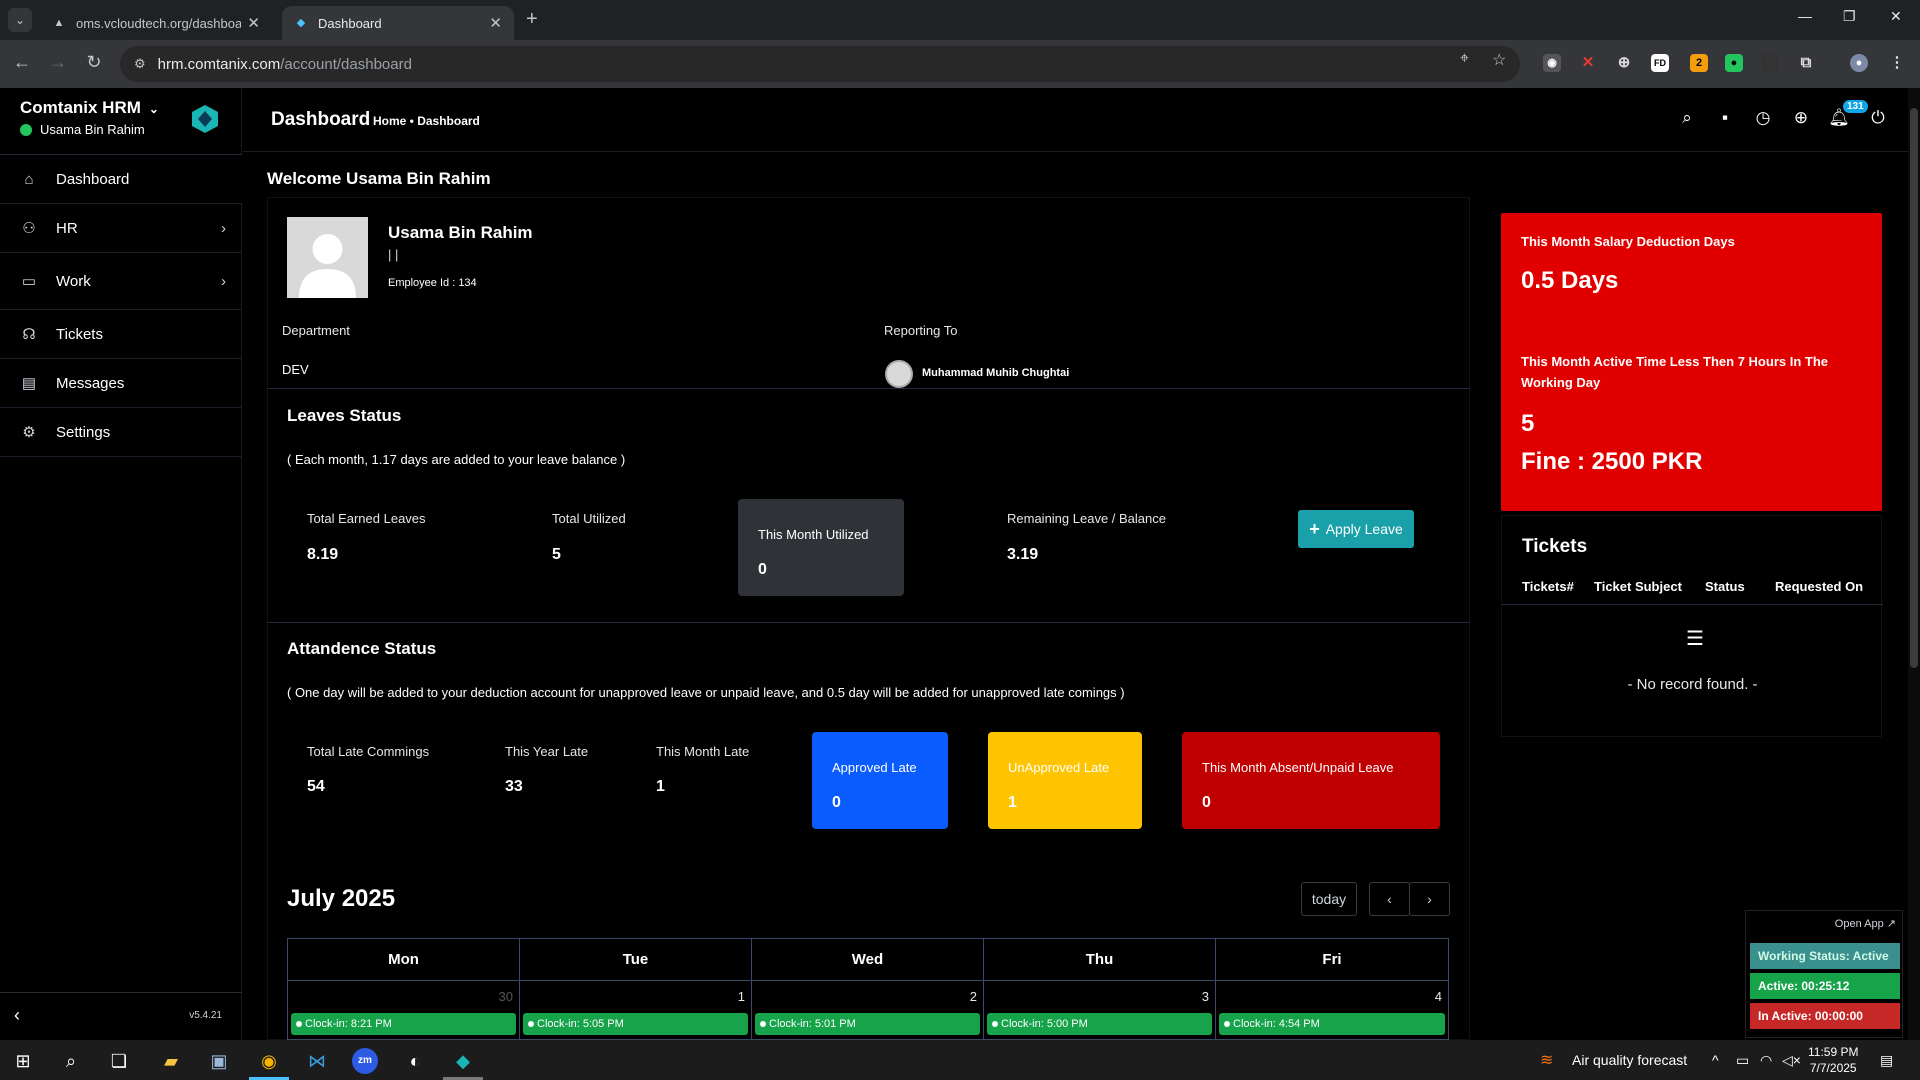 Image resolution: width=1920 pixels, height=1080 pixels. I want to click on brand-switcher: Comtanix HRM ⌄, so click(89, 108).